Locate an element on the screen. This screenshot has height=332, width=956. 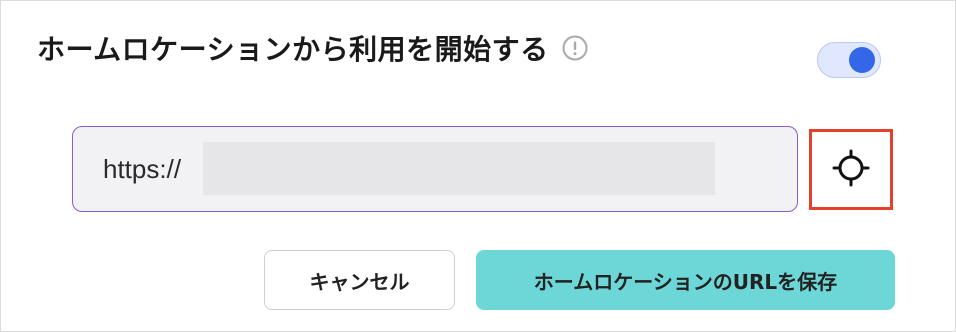
use-current-location-button is located at coordinates (851, 169).